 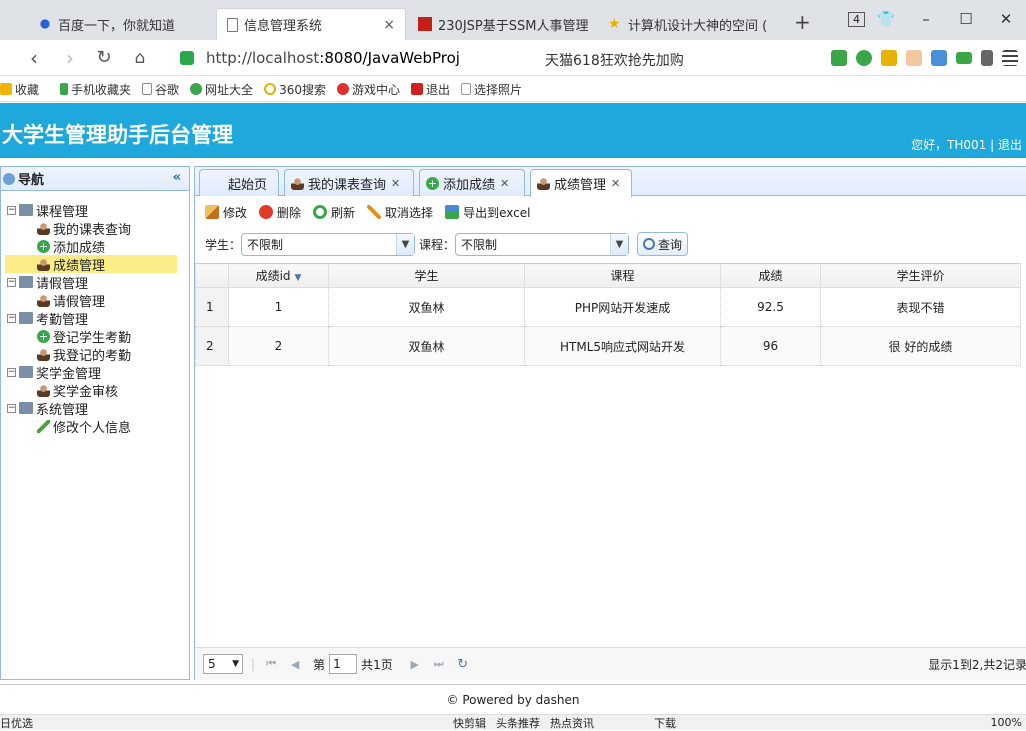 I want to click on url-input: http://localhost:8080/JavaWebProj, so click(x=355, y=58).